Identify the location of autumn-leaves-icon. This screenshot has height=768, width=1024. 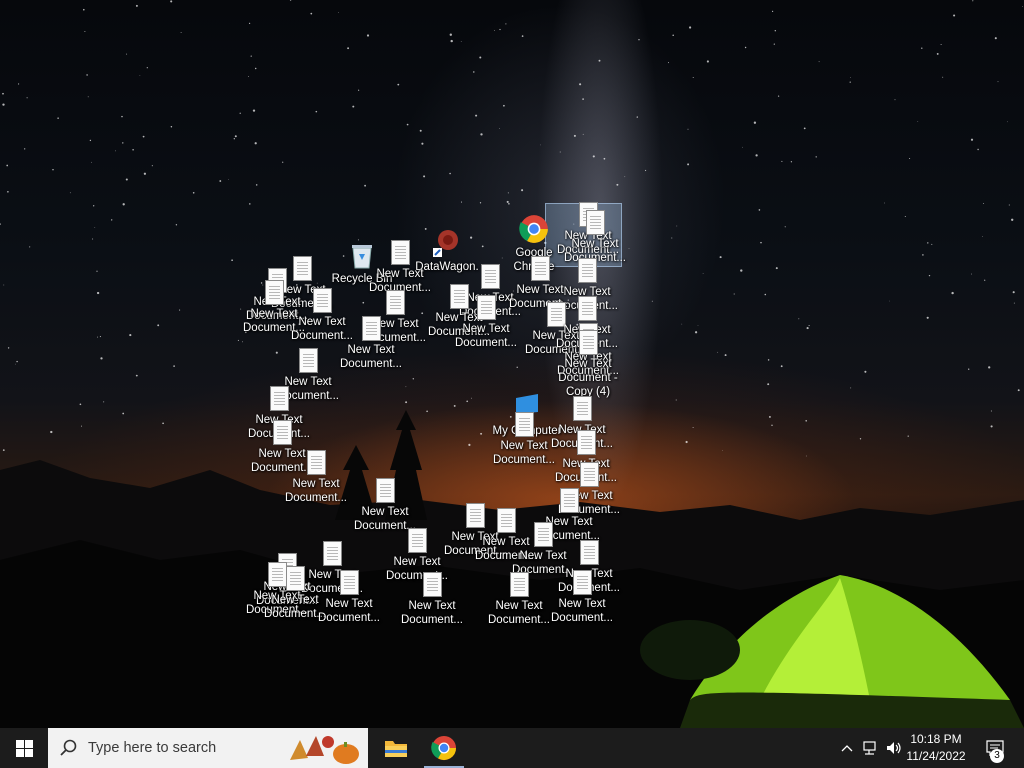
(324, 750).